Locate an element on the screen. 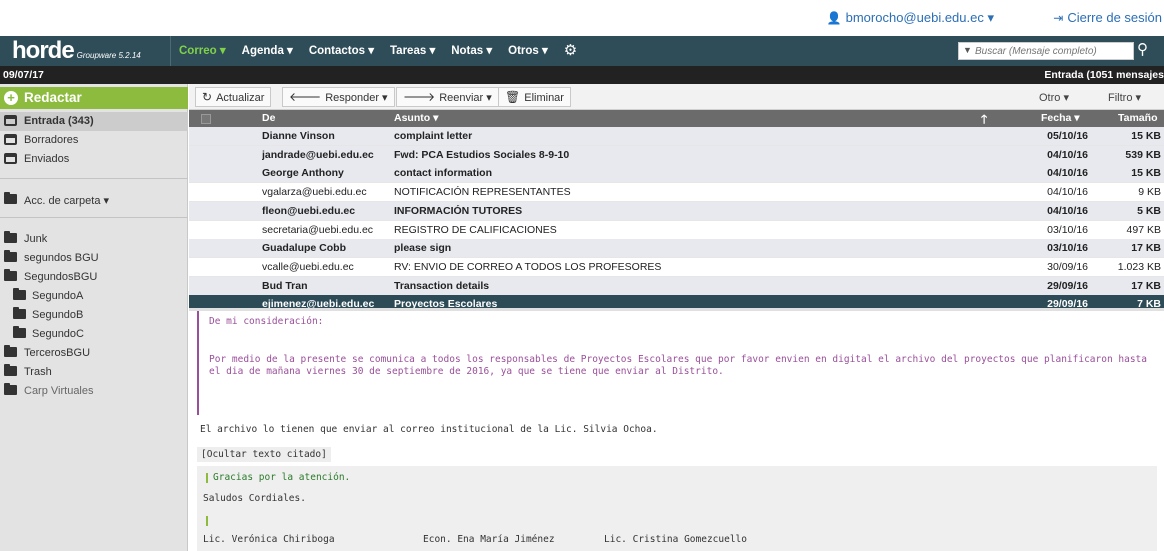 Image resolution: width=1164 pixels, height=551 pixels. sidebar-item-label: TercerosBGU is located at coordinates (57, 353).